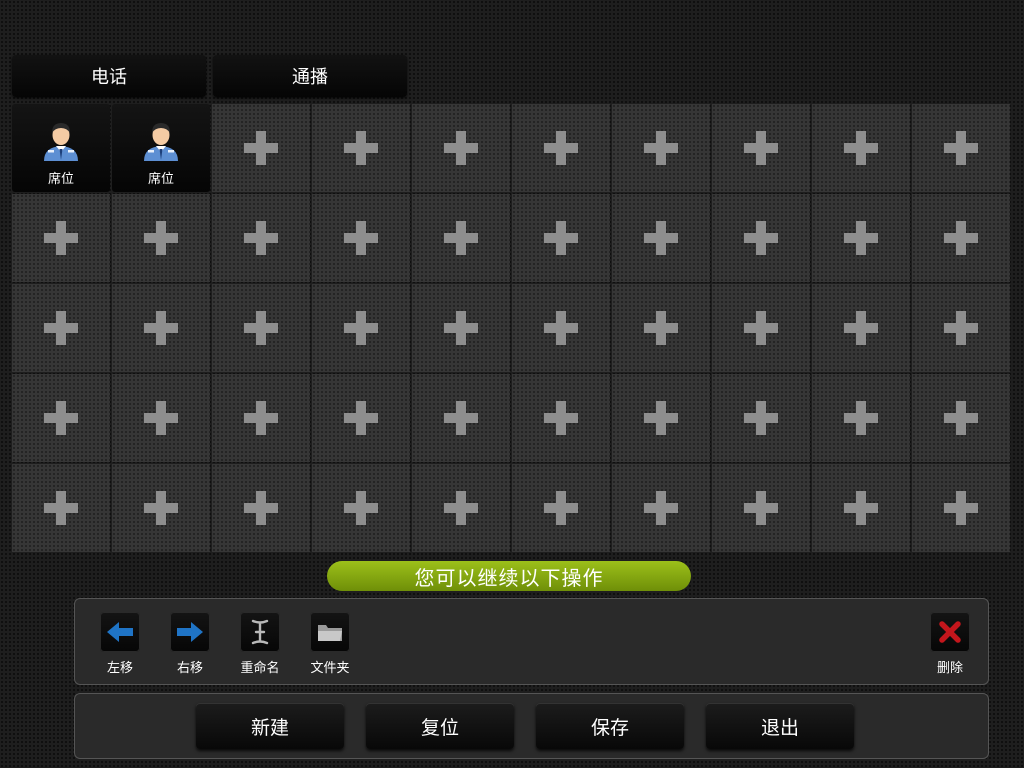  What do you see at coordinates (950, 644) in the screenshot?
I see `delete-button: 删除` at bounding box center [950, 644].